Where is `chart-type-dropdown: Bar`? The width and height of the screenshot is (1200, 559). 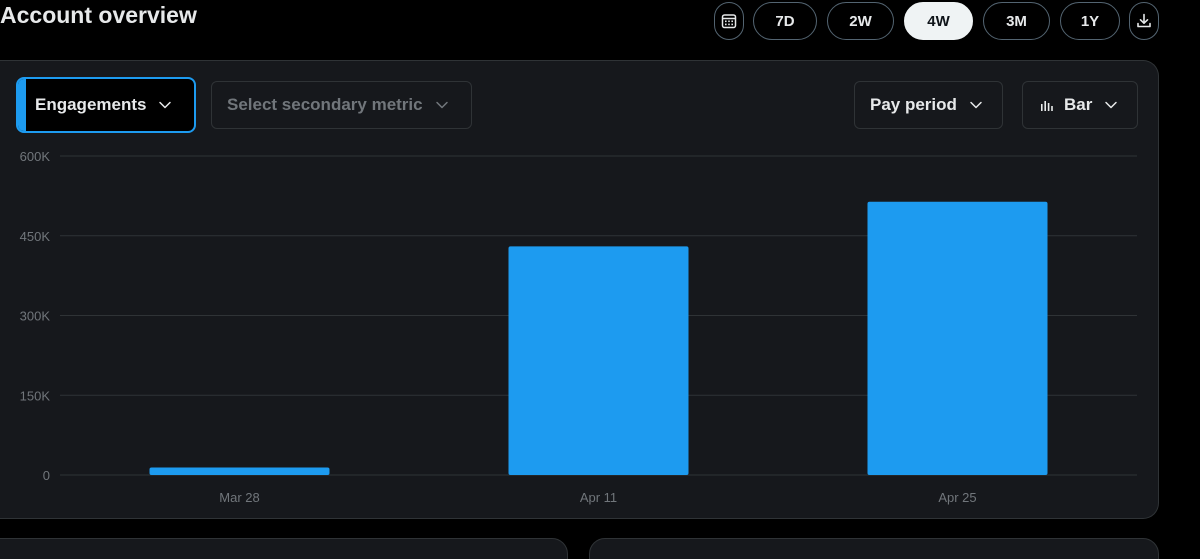
chart-type-dropdown: Bar is located at coordinates (1080, 105).